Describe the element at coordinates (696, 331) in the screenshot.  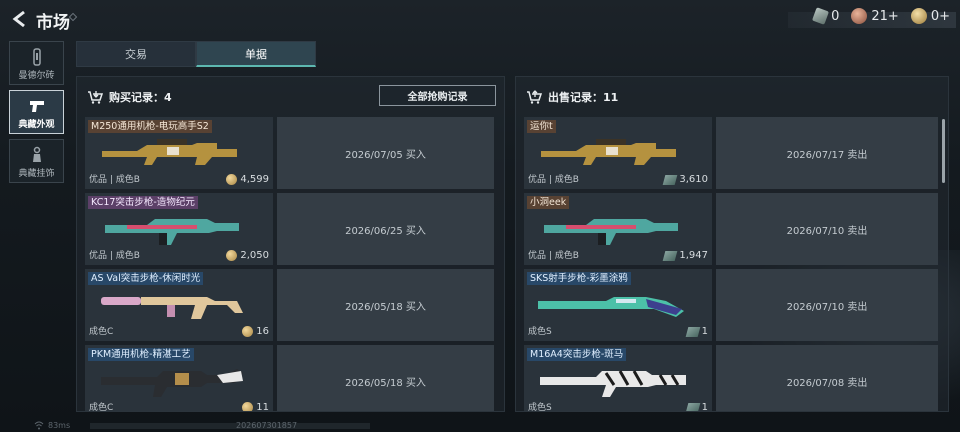
I see `weapon-price: 1` at that location.